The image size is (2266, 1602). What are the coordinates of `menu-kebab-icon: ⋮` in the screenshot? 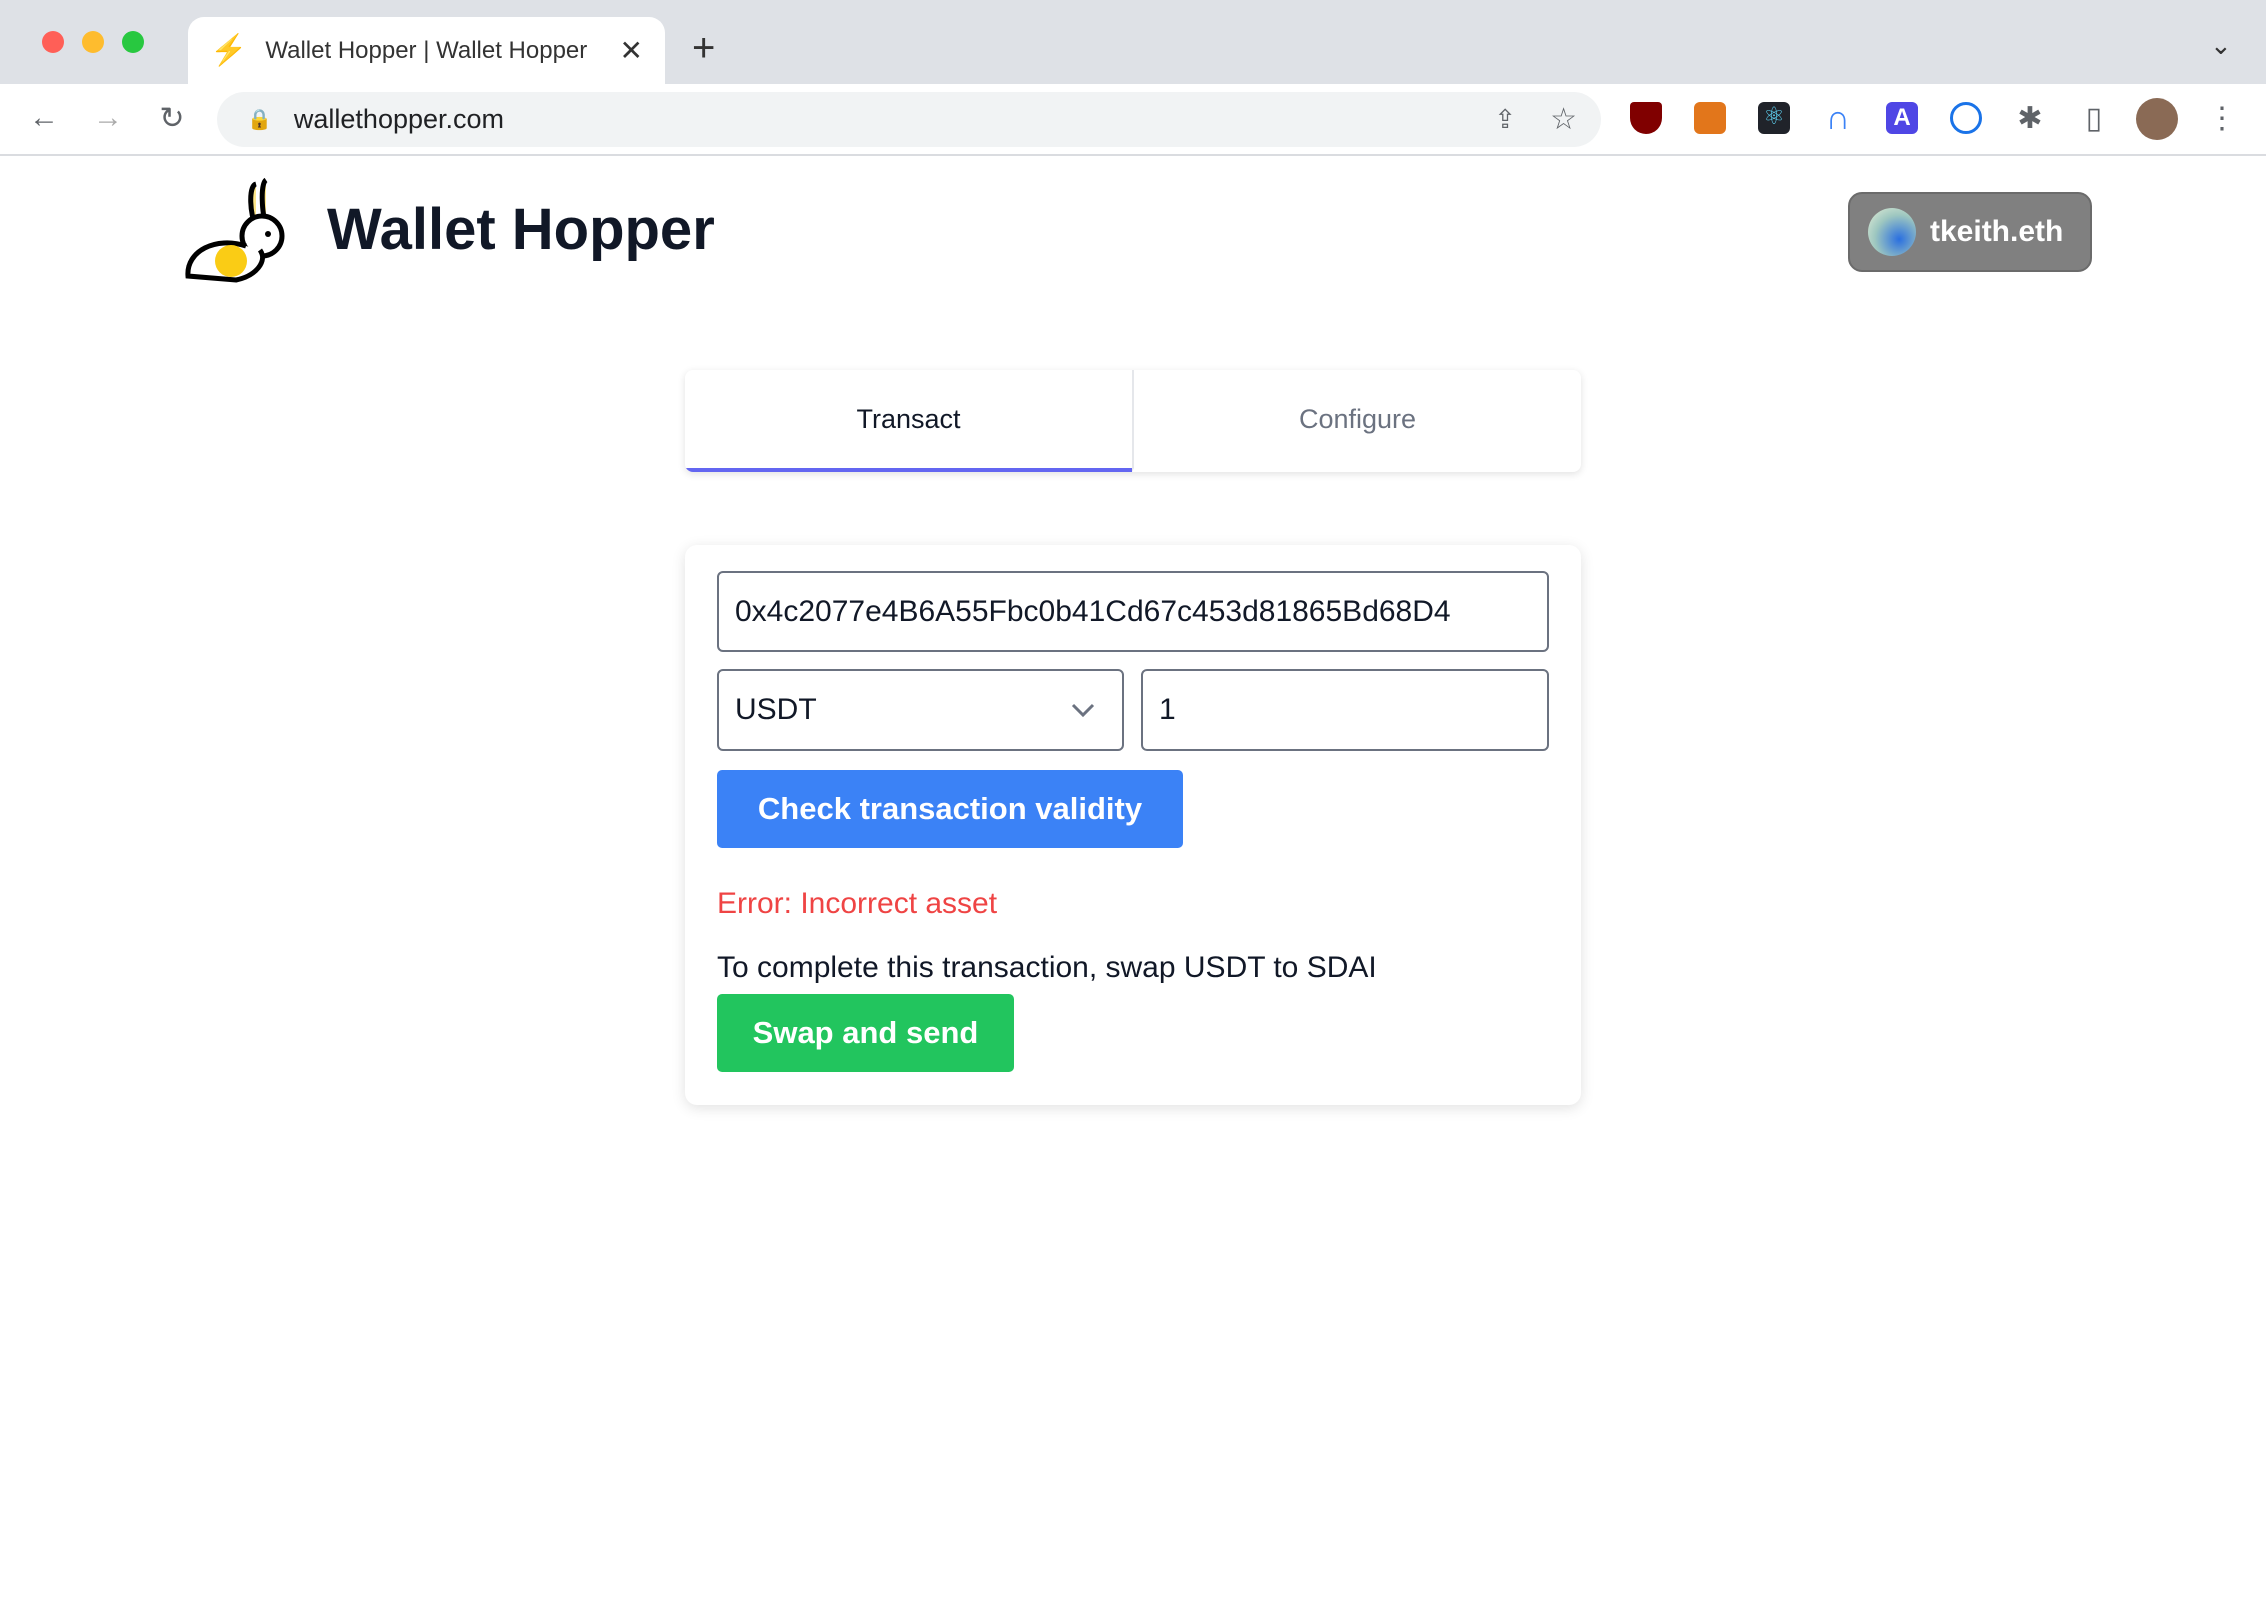 It's located at (2222, 118).